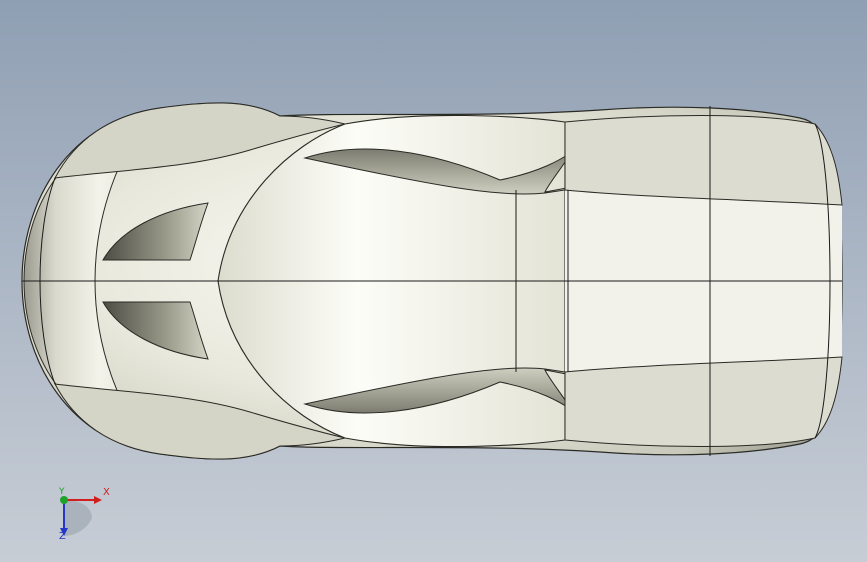  I want to click on axis-y-label: Y, so click(62, 492).